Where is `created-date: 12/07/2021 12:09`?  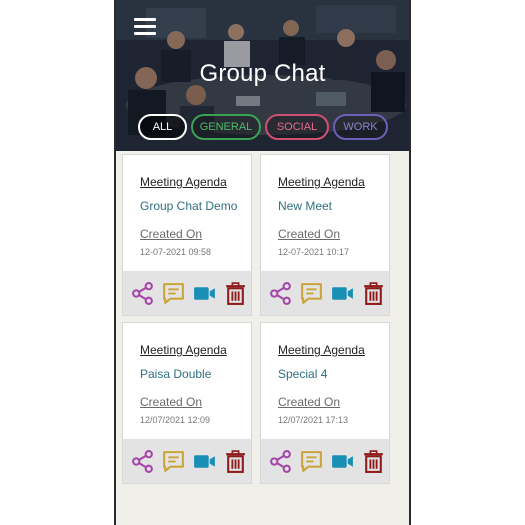 created-date: 12/07/2021 12:09 is located at coordinates (175, 420).